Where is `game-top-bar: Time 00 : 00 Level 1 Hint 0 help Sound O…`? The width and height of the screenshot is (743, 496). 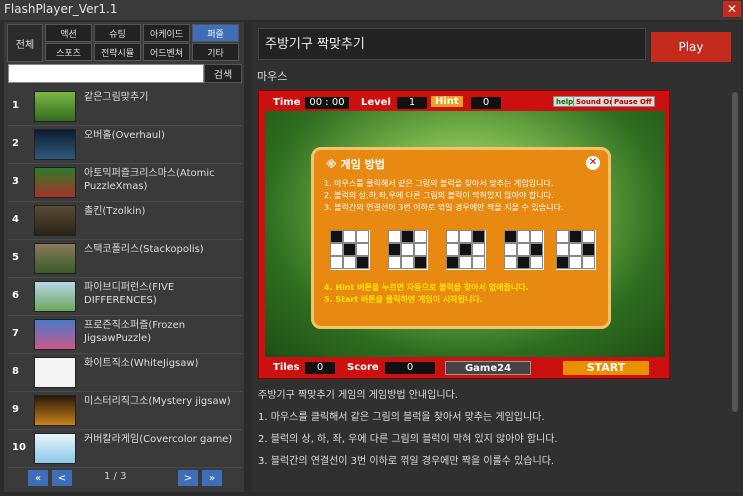
game-top-bar: Time 00 : 00 Level 1 Hint 0 help Sound O… is located at coordinates (465, 103).